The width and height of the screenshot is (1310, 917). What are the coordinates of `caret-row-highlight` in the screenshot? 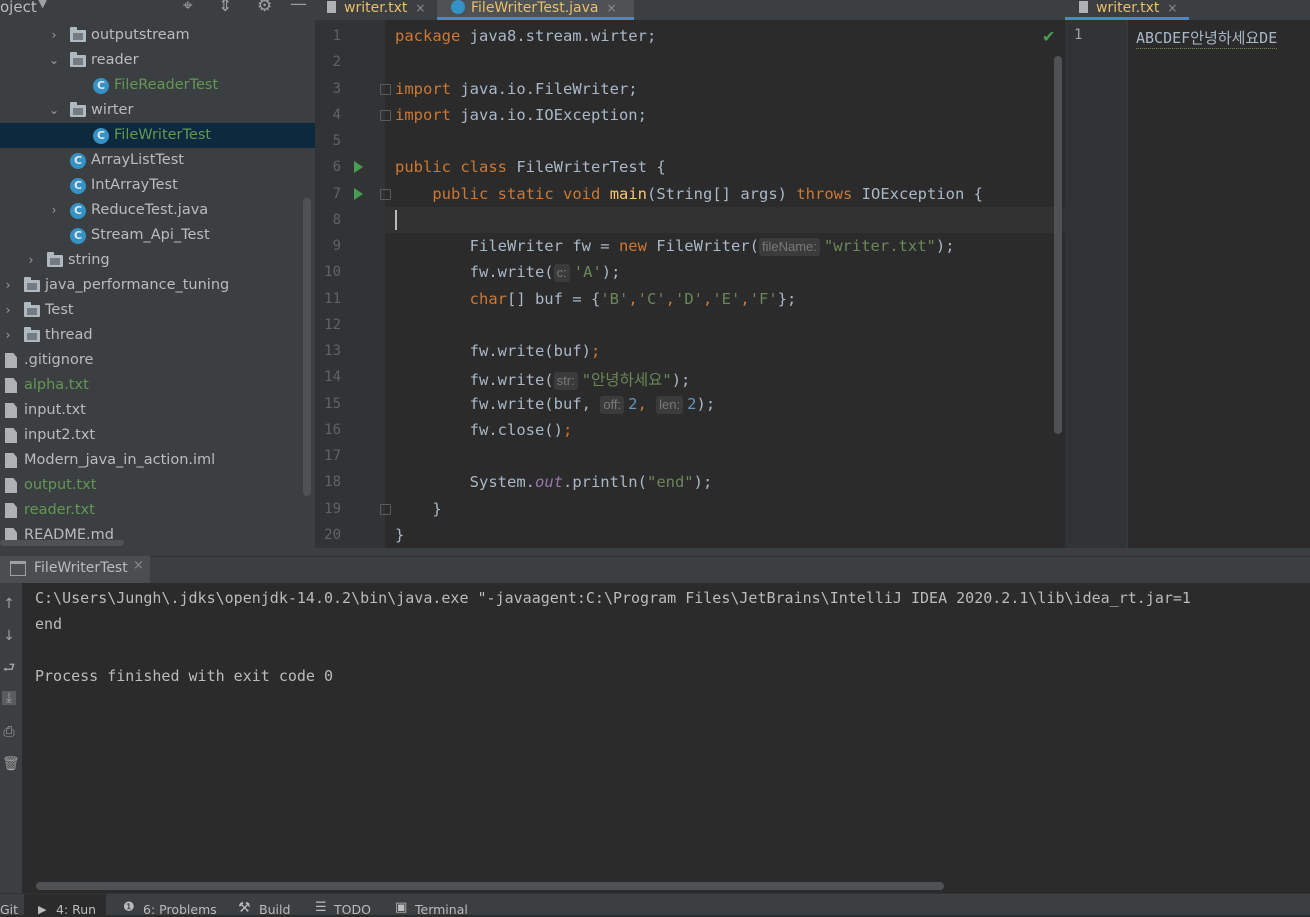 It's located at (725, 220).